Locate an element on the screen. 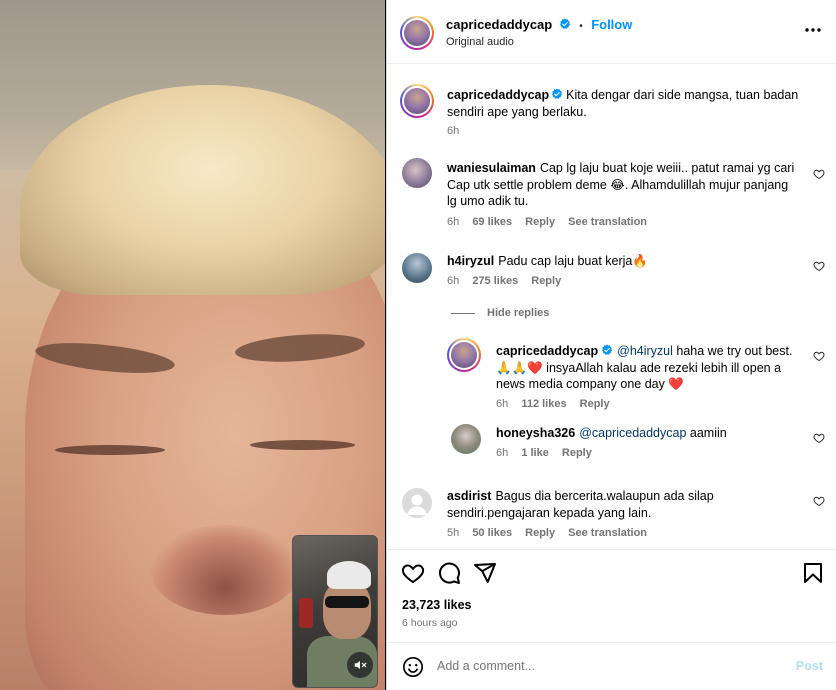  reply-meta: 6h 1 like Reply is located at coordinates (549, 453).